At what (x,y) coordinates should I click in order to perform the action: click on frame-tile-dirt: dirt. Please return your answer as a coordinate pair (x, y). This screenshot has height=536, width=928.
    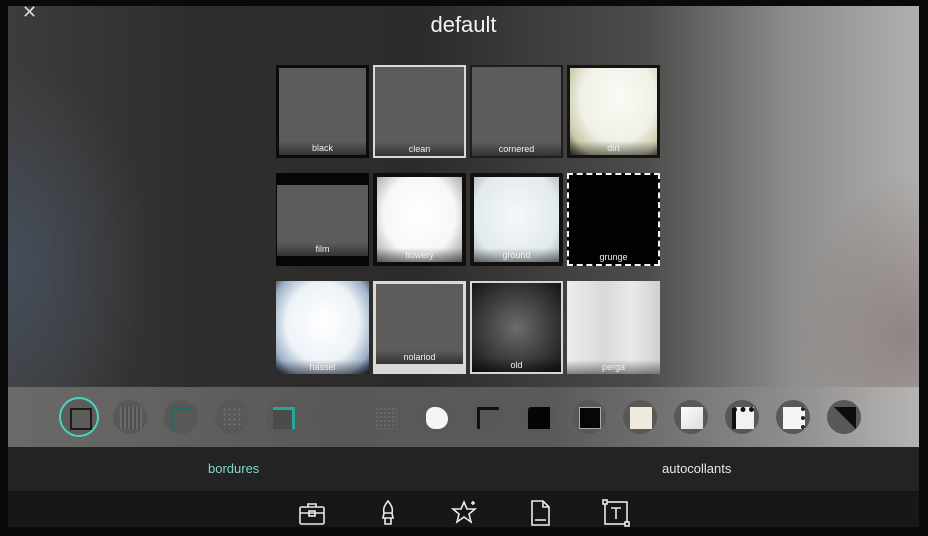
    Looking at the image, I should click on (613, 111).